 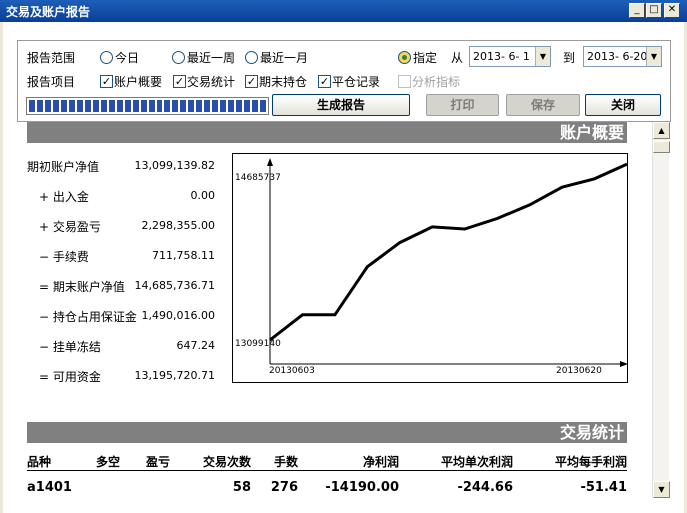 What do you see at coordinates (654, 10) in the screenshot?
I see `maximize-button: □` at bounding box center [654, 10].